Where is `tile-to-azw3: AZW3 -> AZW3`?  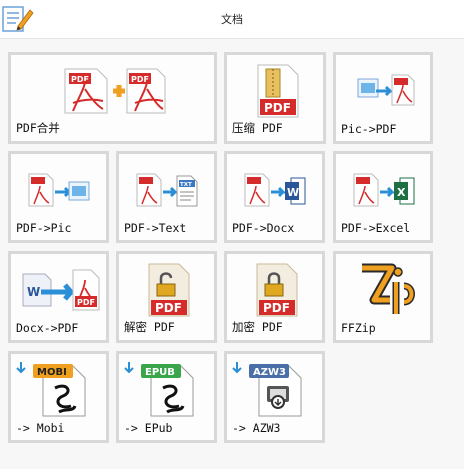 tile-to-azw3: AZW3 -> AZW3 is located at coordinates (274, 397).